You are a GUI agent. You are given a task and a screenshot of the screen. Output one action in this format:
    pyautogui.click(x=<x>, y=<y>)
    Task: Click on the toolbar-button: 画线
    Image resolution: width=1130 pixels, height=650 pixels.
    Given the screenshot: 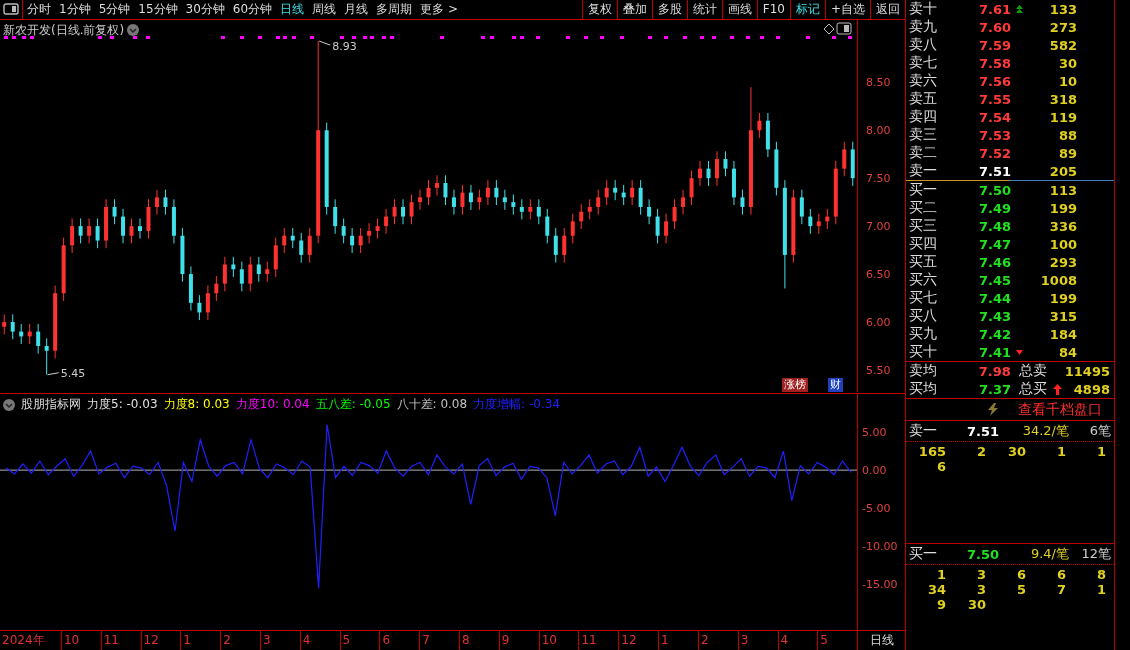 What is the action you would take?
    pyautogui.click(x=739, y=9)
    